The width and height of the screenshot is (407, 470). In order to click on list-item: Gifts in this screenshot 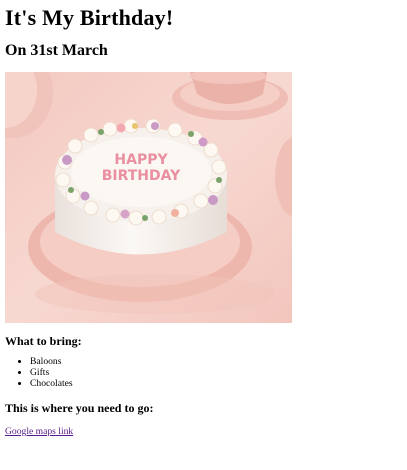, I will do `click(216, 372)`.